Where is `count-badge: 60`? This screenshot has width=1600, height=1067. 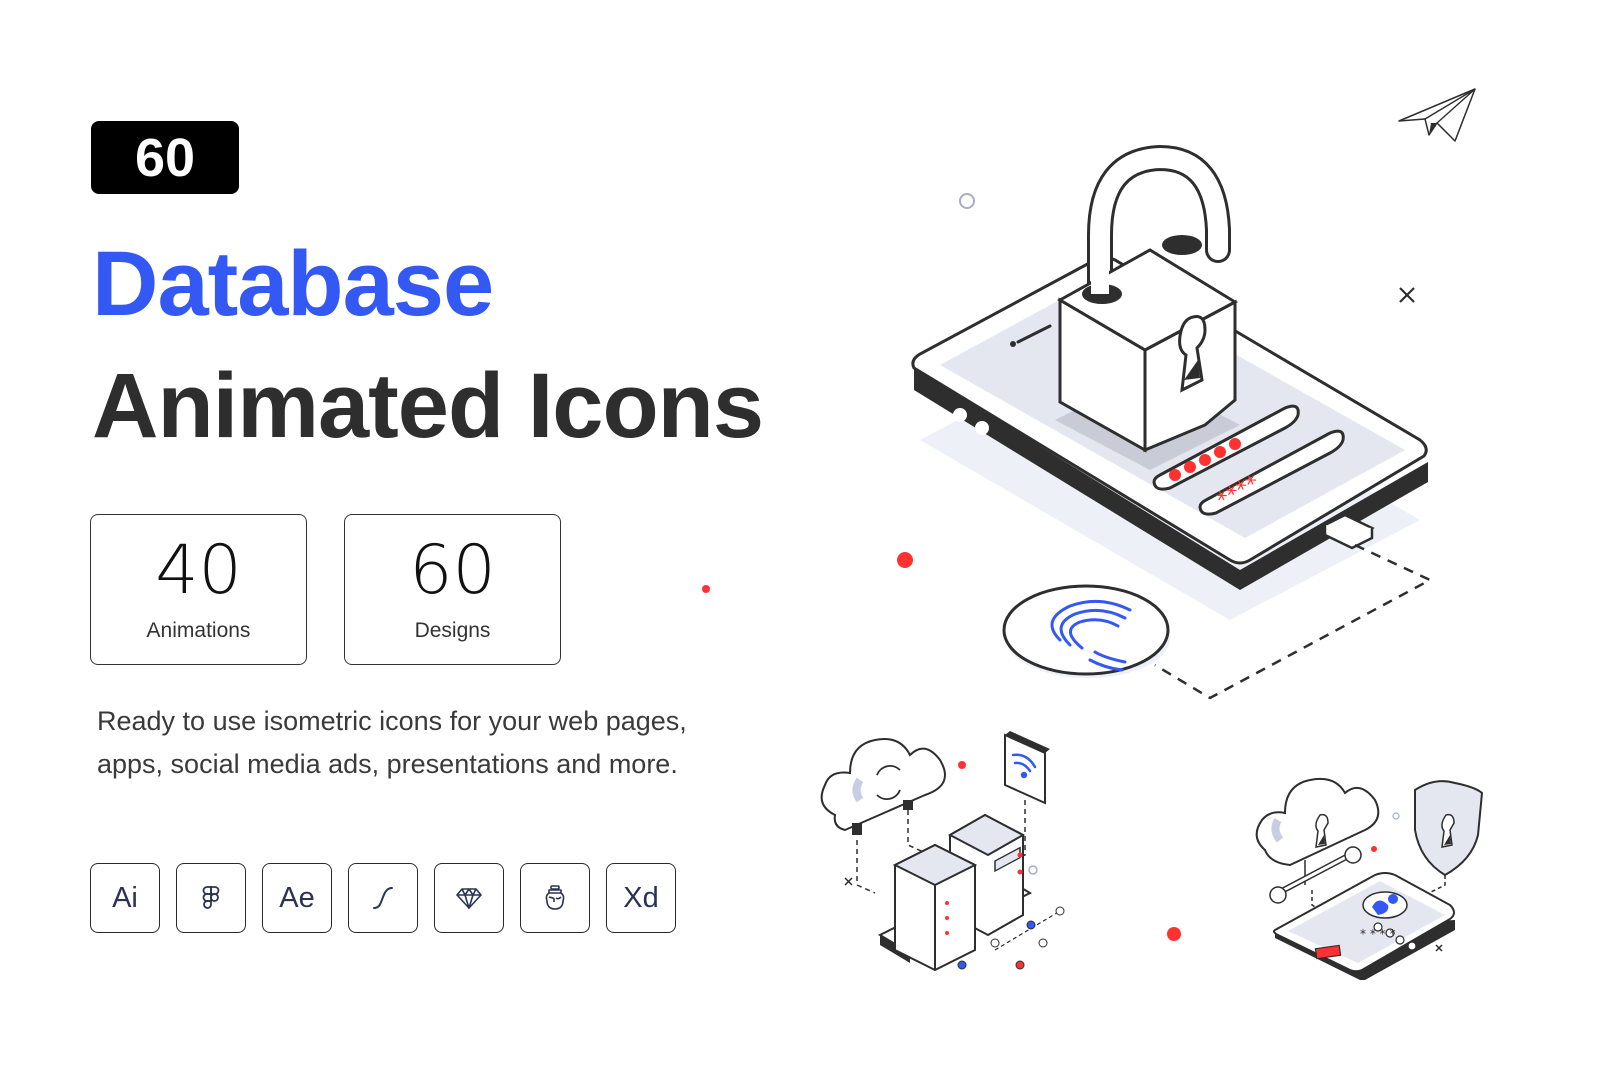
count-badge: 60 is located at coordinates (165, 157).